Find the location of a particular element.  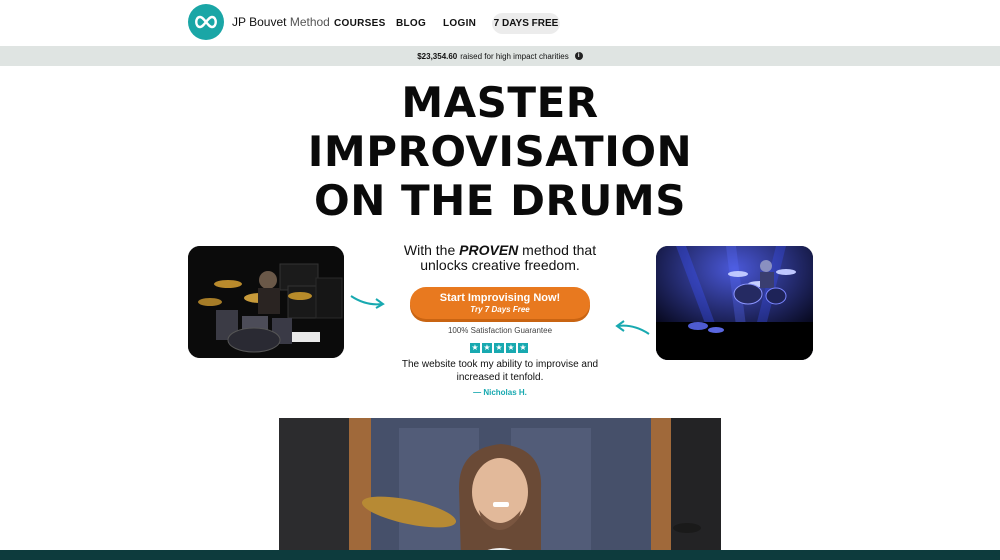

testimonial-author: — Nicholas H. is located at coordinates (500, 392).